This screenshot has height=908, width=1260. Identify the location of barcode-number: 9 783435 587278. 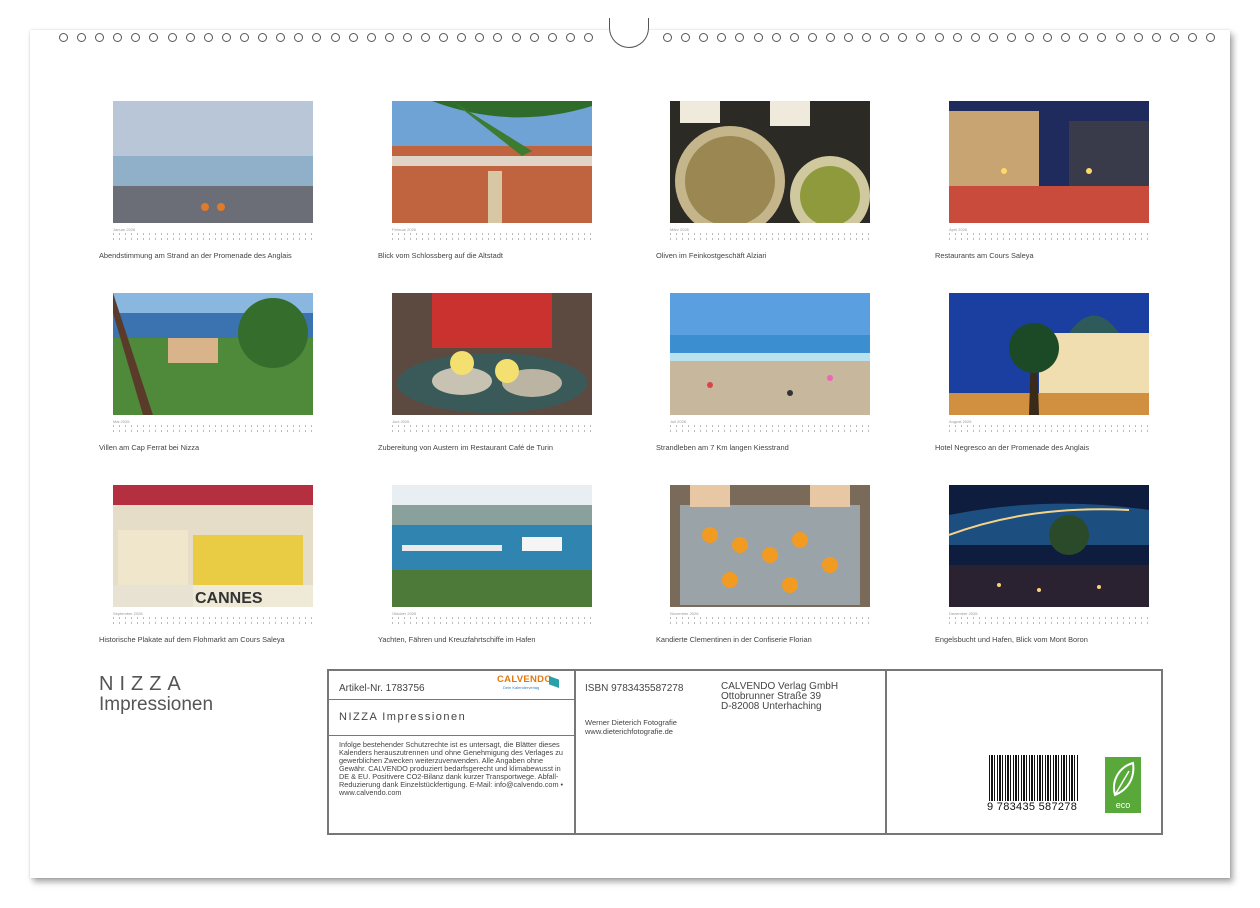
(1032, 807).